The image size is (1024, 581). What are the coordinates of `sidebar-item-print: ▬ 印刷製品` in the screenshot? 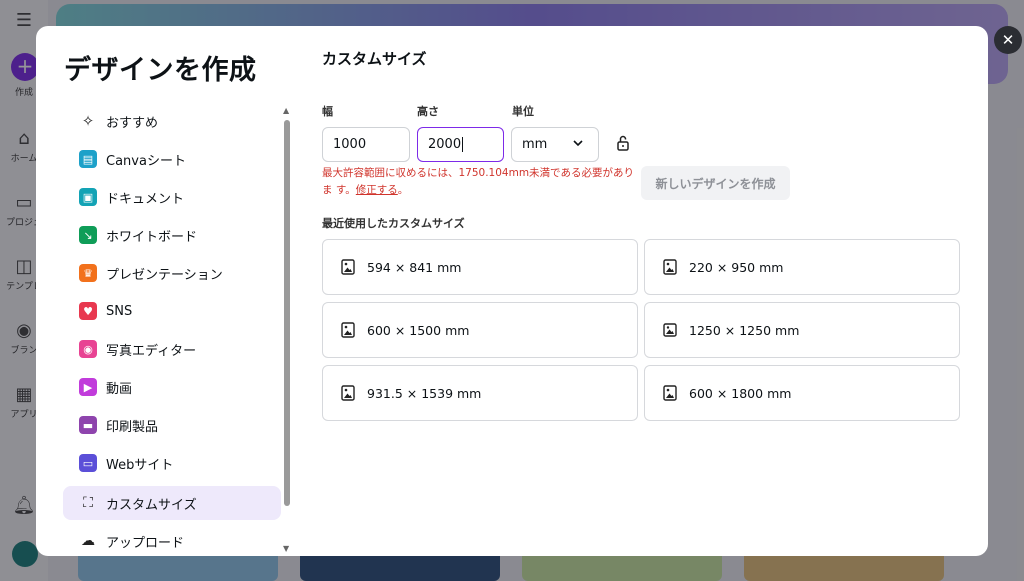 It's located at (172, 425).